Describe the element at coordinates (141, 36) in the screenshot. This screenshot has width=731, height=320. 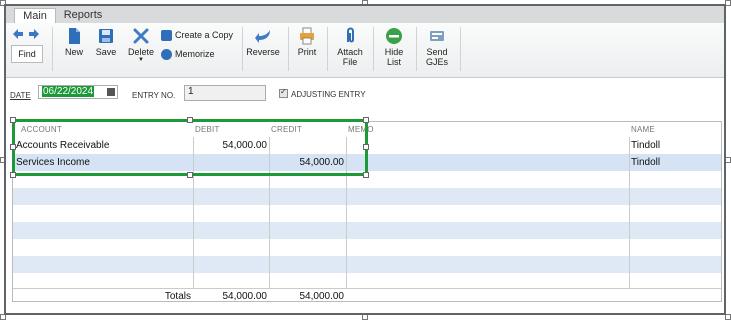
I see `delete-x-icon` at that location.